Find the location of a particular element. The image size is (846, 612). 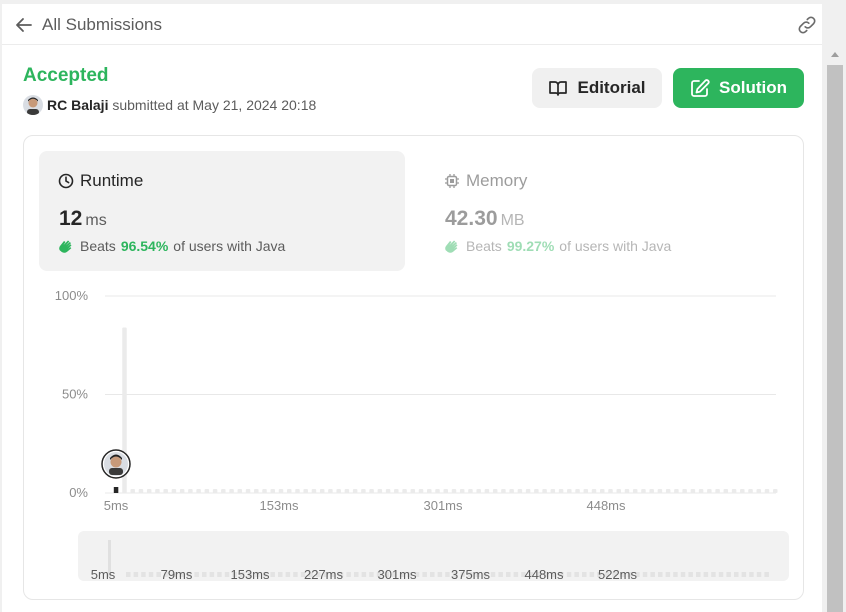

brush-tick-label: 227ms is located at coordinates (324, 574).